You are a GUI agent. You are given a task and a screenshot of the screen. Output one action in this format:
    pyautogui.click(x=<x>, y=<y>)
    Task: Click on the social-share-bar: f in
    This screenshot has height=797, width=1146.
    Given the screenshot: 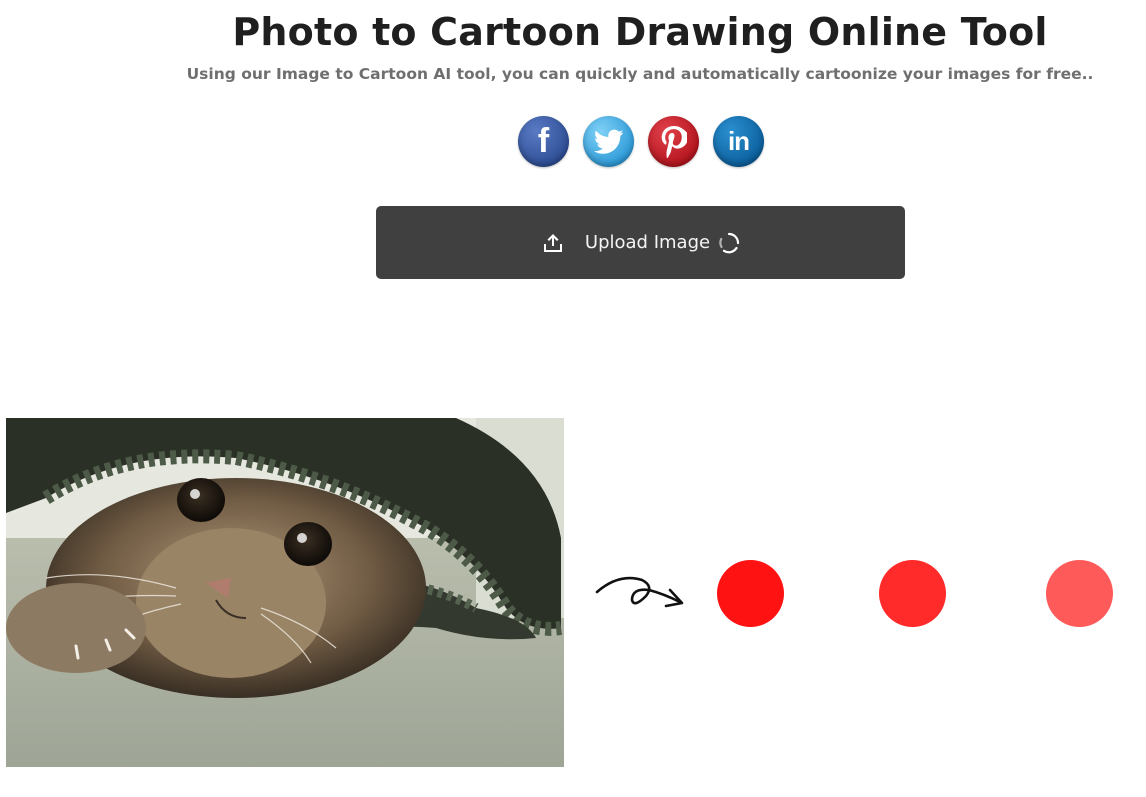 What is the action you would take?
    pyautogui.click(x=641, y=141)
    